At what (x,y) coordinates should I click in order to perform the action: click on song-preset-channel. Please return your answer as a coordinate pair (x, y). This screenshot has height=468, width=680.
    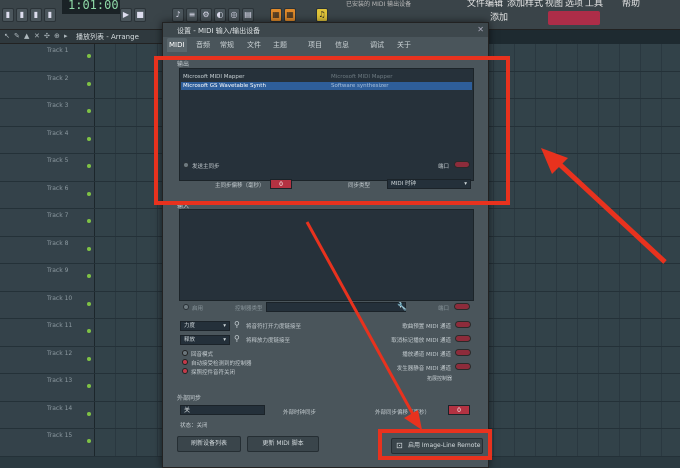
    Looking at the image, I should click on (463, 324).